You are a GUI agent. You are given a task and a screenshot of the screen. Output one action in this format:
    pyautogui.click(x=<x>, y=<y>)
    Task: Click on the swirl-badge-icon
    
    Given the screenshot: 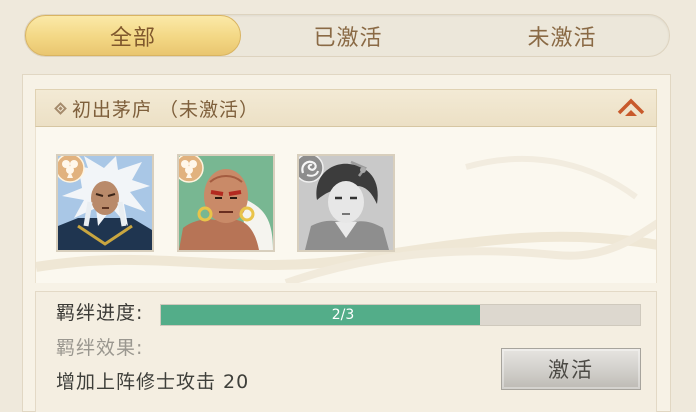 What is the action you would take?
    pyautogui.click(x=311, y=169)
    